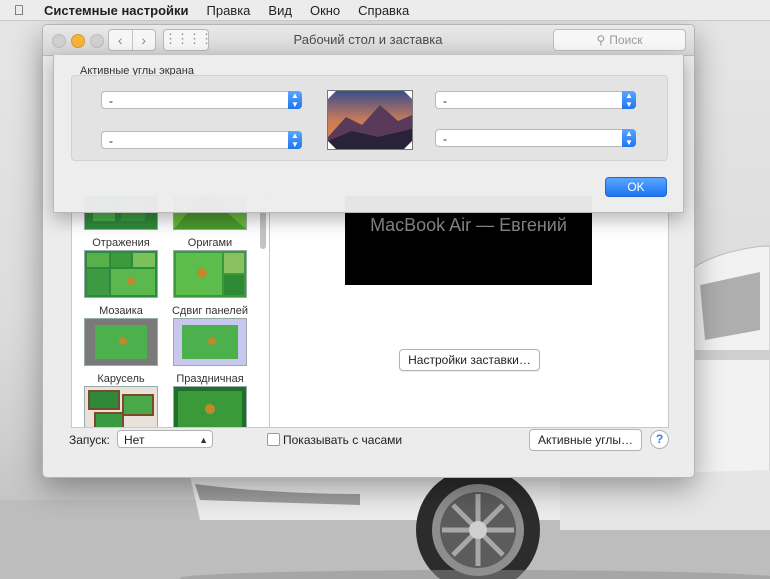 The height and width of the screenshot is (579, 770). I want to click on screensaver-label: Сдвиг панелей, so click(209, 311).